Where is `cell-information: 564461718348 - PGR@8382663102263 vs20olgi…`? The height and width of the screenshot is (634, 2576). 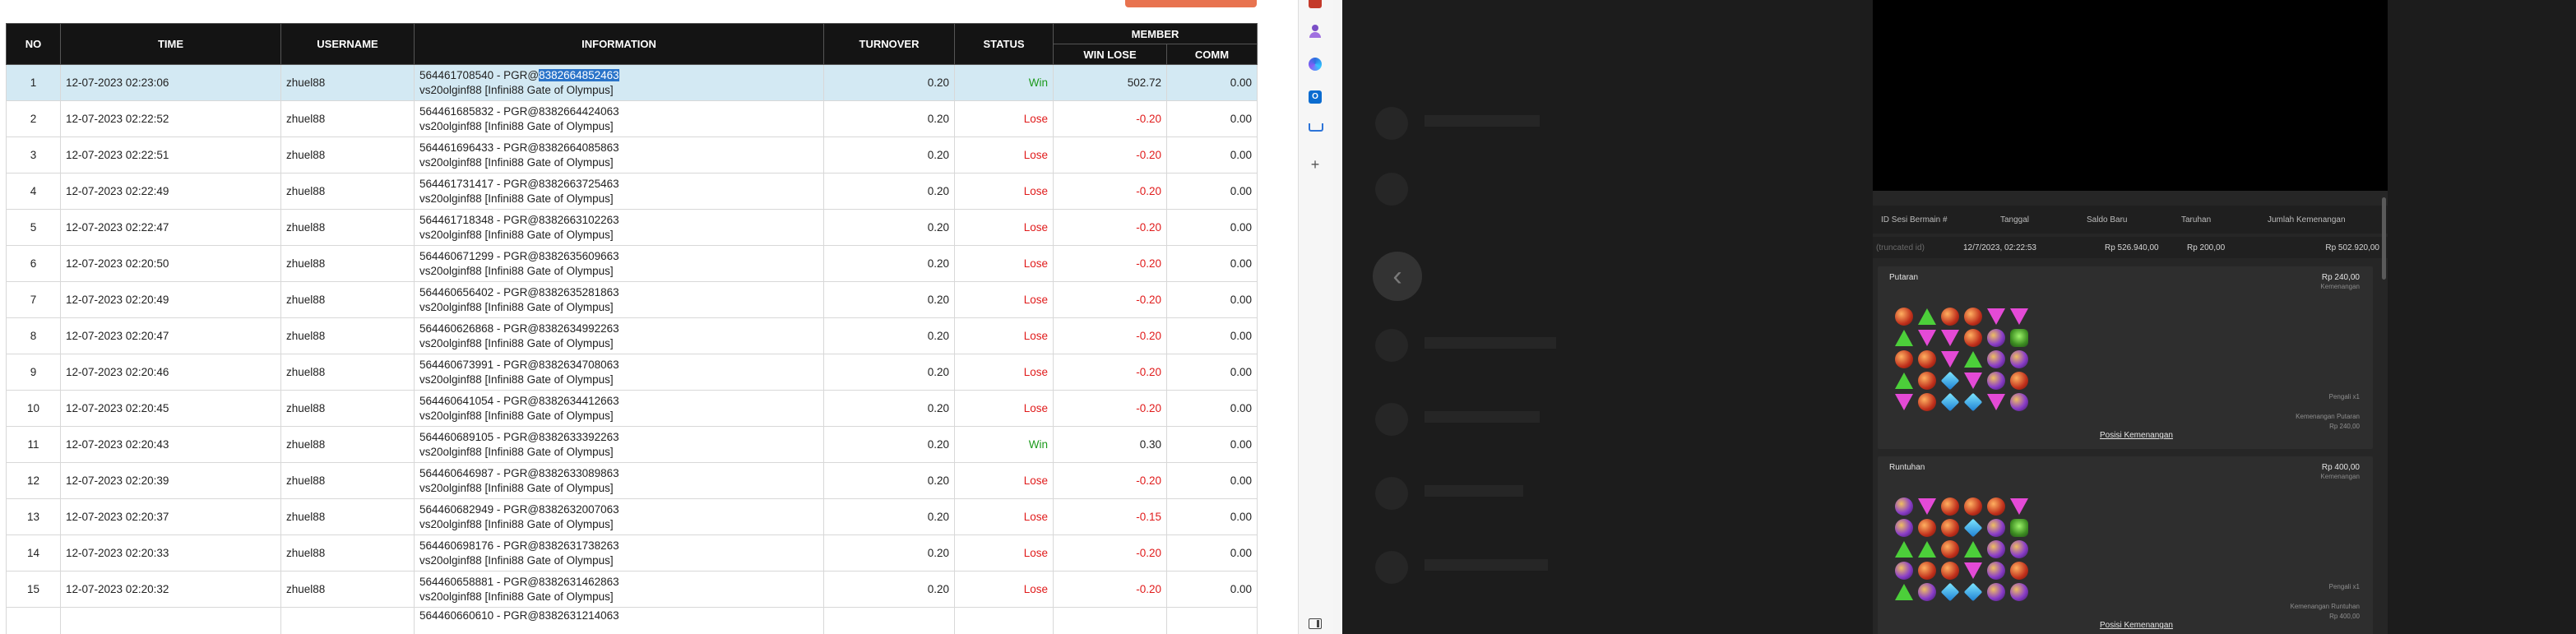 cell-information: 564461718348 - PGR@8382663102263 vs20olgi… is located at coordinates (619, 227).